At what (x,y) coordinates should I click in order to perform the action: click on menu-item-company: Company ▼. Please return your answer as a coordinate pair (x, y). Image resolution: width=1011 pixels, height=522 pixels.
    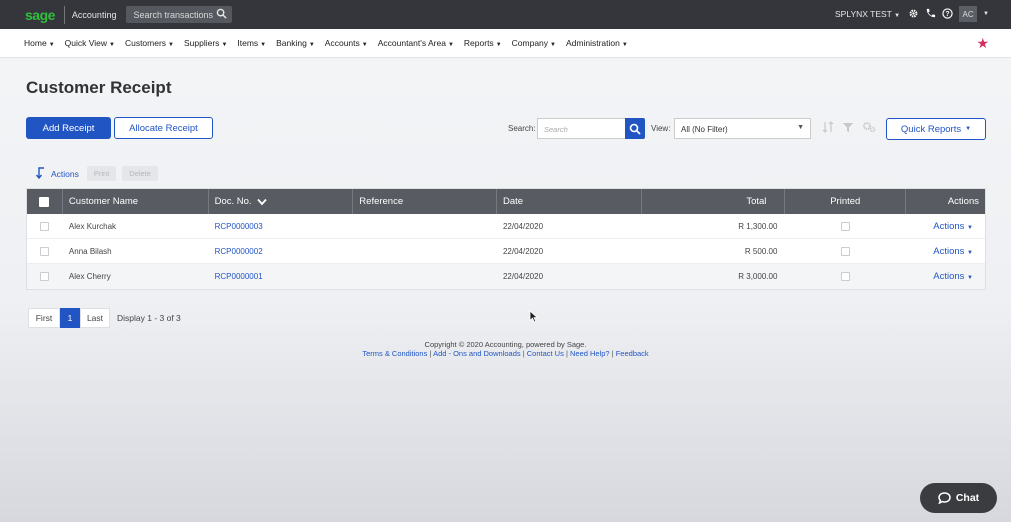
    Looking at the image, I should click on (534, 43).